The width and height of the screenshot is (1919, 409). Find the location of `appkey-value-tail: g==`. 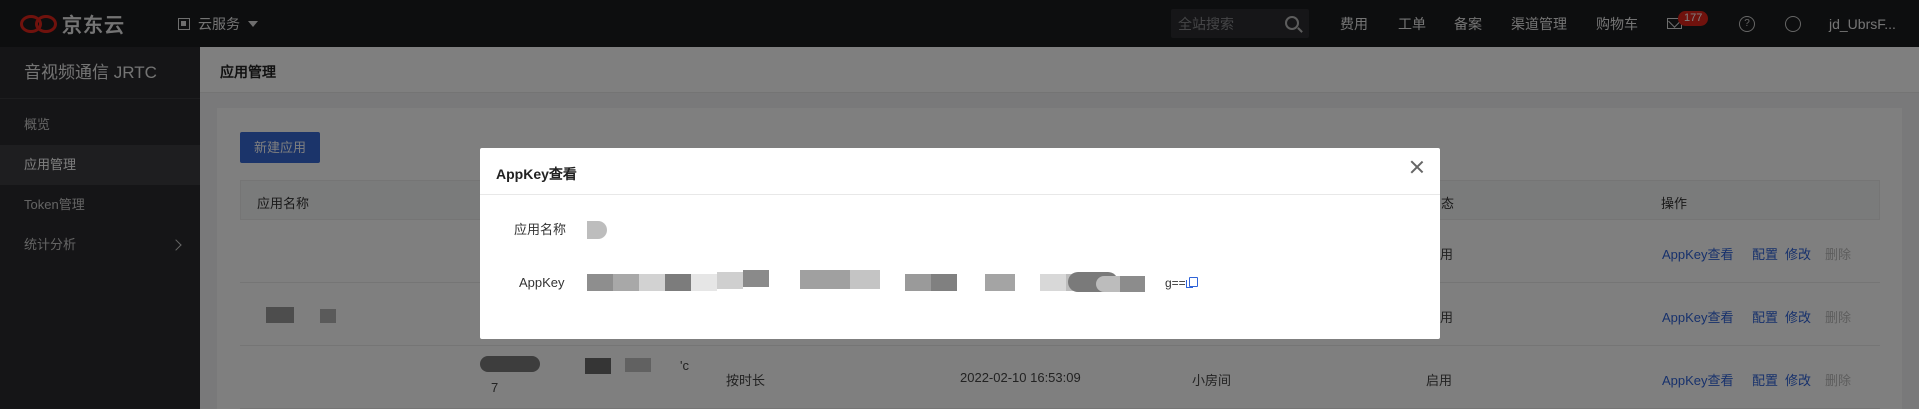

appkey-value-tail: g== is located at coordinates (1175, 283).